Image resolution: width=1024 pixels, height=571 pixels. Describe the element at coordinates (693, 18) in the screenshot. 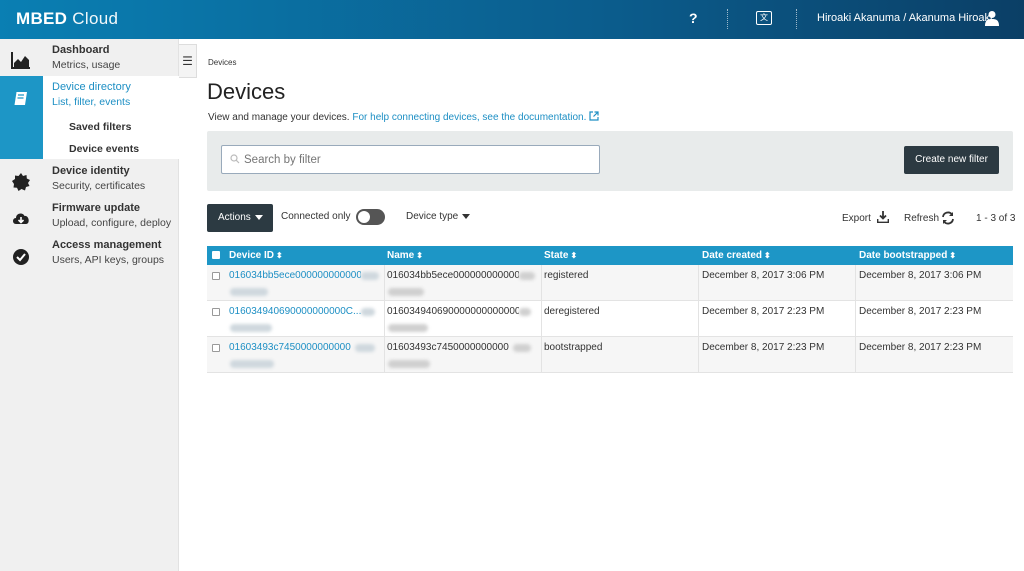

I see `help-icon: ?` at that location.